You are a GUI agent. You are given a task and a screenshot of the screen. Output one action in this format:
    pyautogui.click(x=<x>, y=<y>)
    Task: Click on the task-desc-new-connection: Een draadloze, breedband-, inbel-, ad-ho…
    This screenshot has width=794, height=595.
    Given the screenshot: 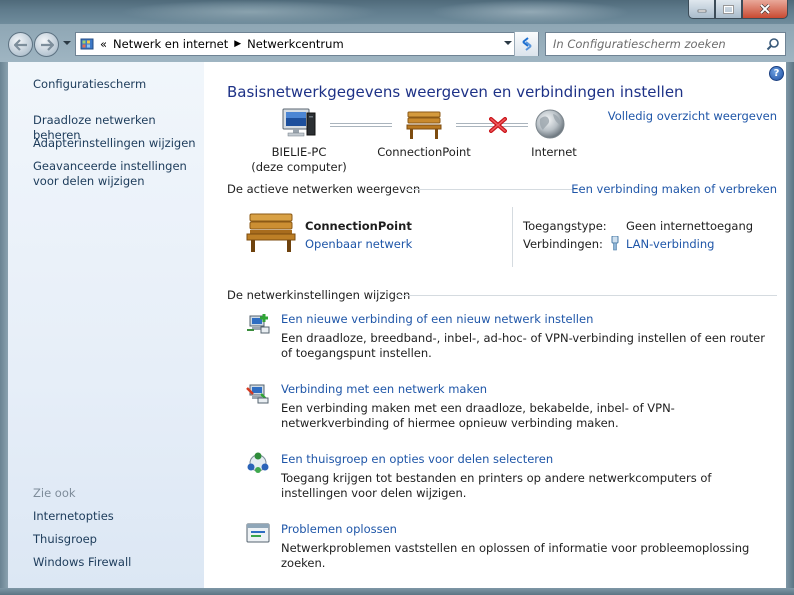 What is the action you would take?
    pyautogui.click(x=523, y=345)
    